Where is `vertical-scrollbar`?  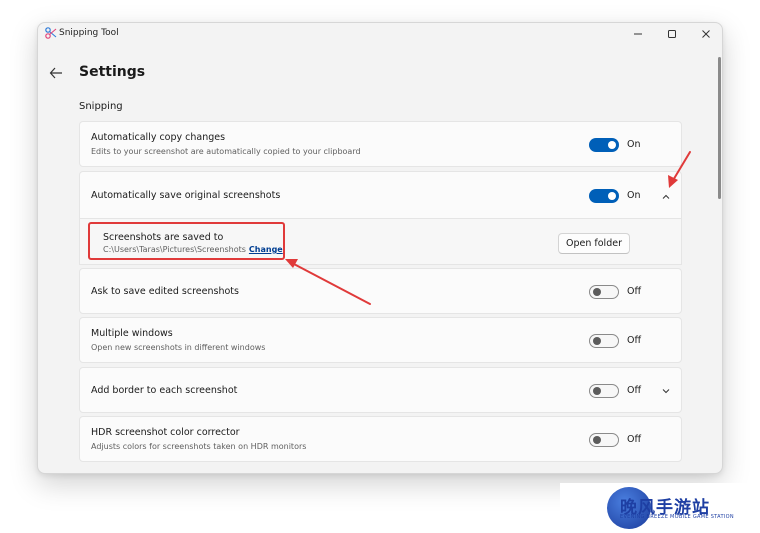
vertical-scrollbar is located at coordinates (719, 128).